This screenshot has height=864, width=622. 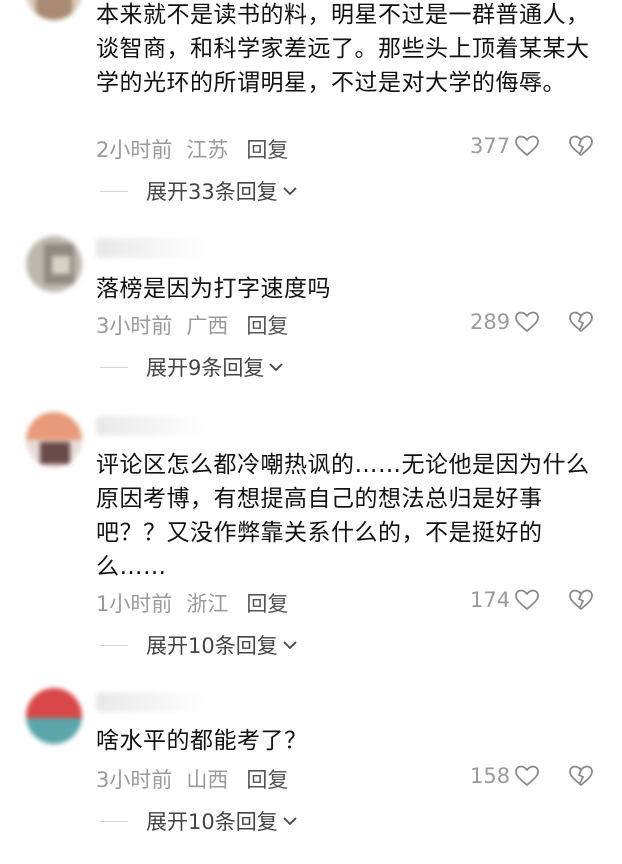 What do you see at coordinates (490, 776) in the screenshot?
I see `like-count: 158` at bounding box center [490, 776].